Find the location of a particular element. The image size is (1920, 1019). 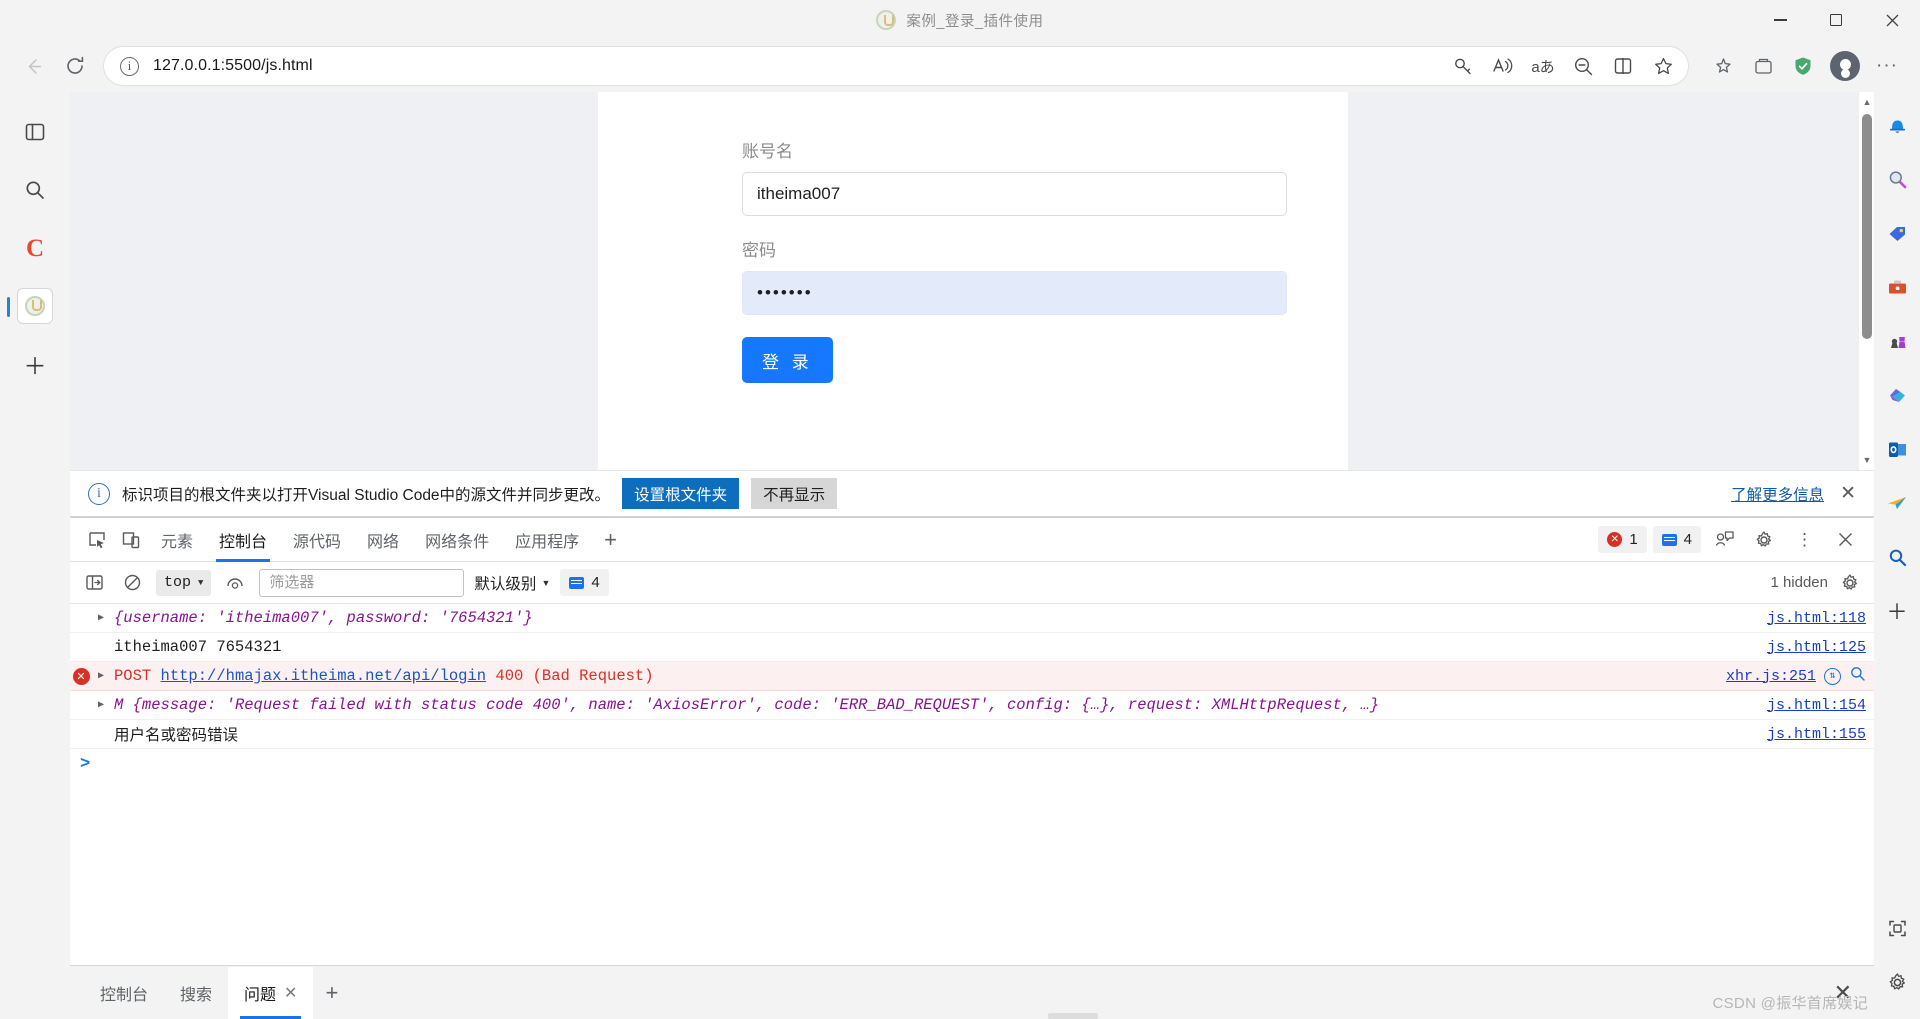

dont-show-again-button: 不再显示 is located at coordinates (794, 493).